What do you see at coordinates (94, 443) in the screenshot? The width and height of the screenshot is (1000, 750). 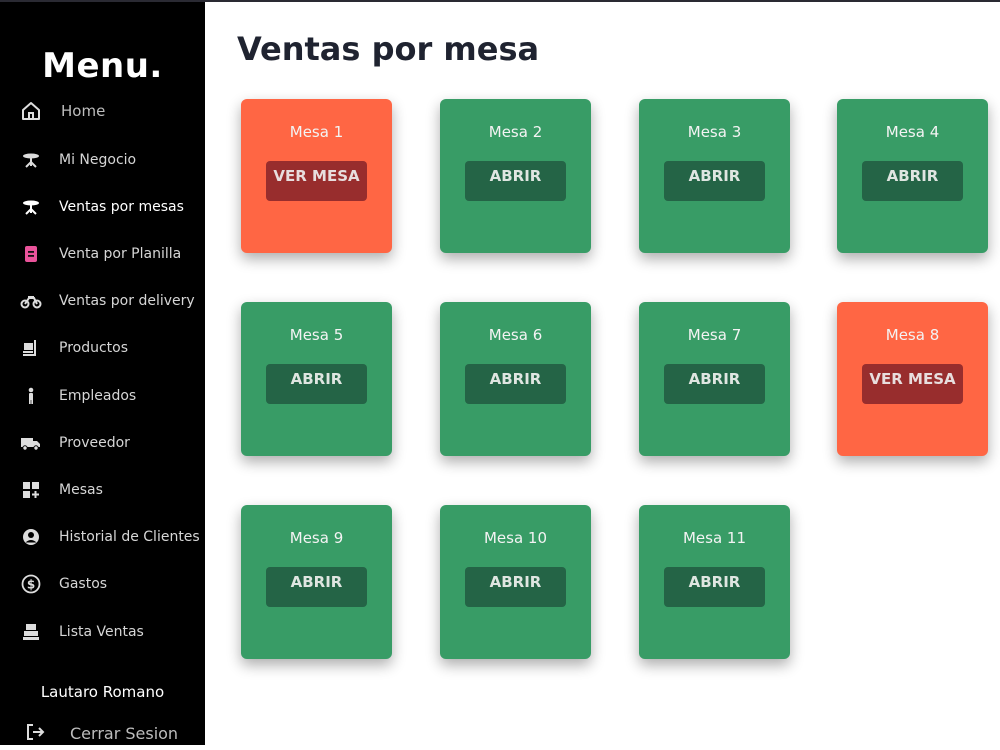 I see `sidebar-item-label: Proveedor` at bounding box center [94, 443].